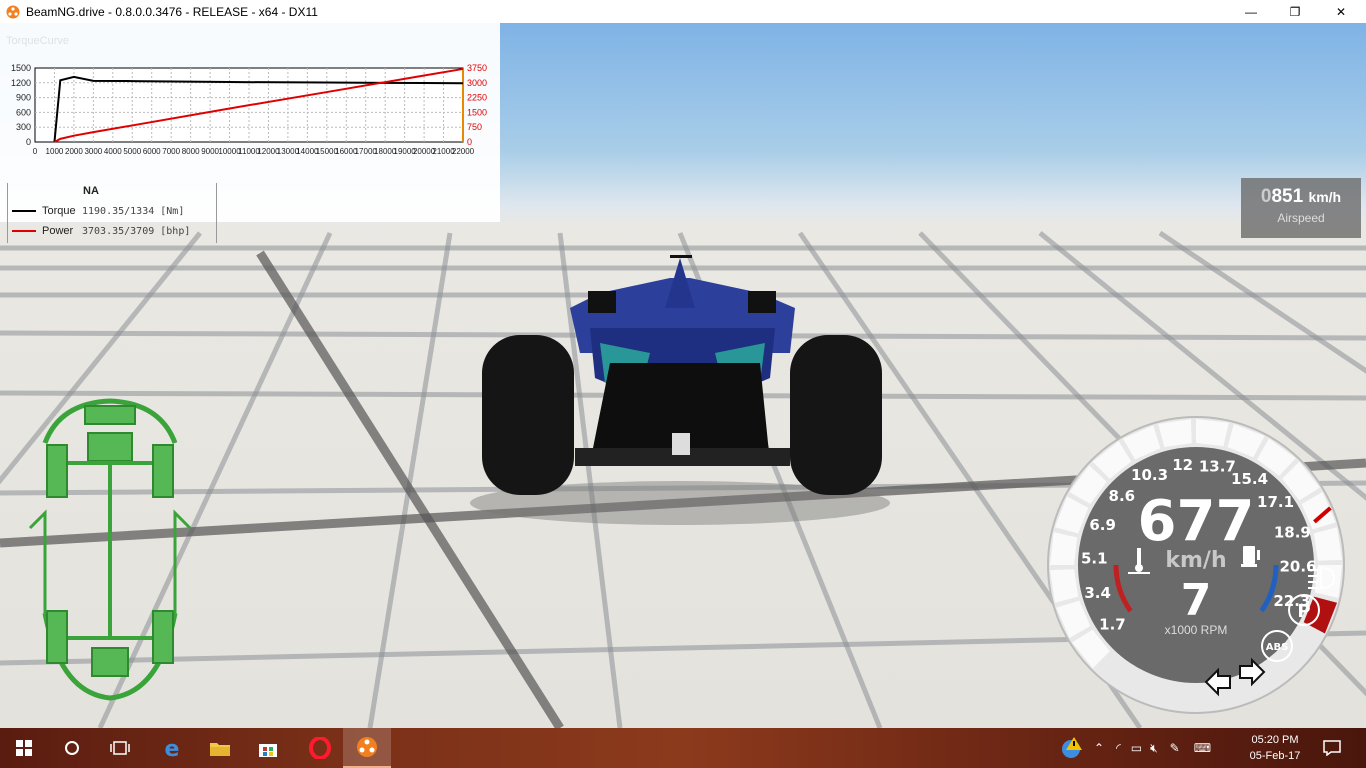 The width and height of the screenshot is (1366, 768). I want to click on taskbar-store, so click(268, 748).